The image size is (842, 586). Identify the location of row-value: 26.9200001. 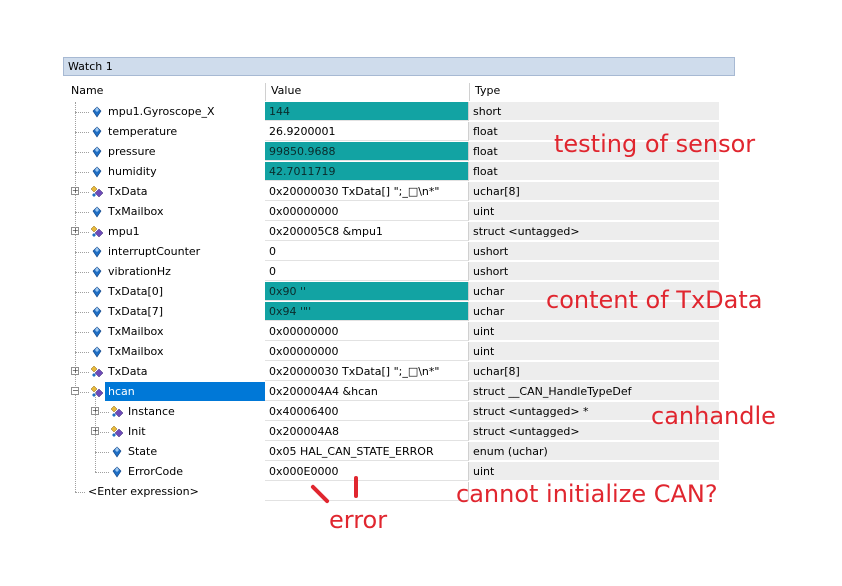
(367, 131).